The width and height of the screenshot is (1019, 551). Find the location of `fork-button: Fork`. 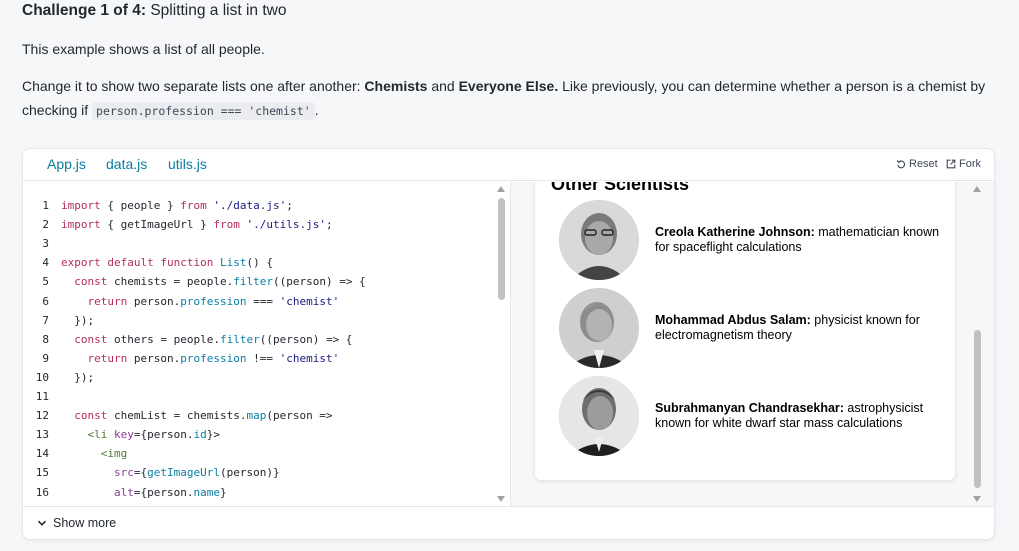

fork-button: Fork is located at coordinates (963, 164).